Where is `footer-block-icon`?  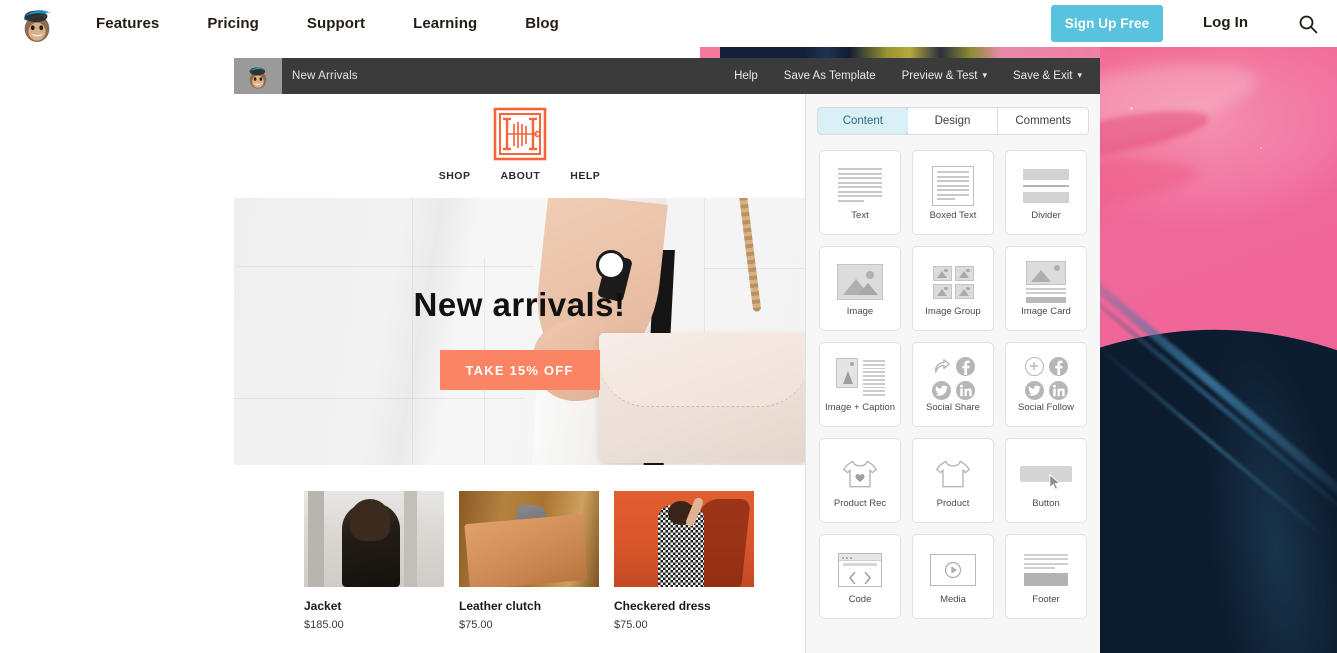 footer-block-icon is located at coordinates (1046, 570).